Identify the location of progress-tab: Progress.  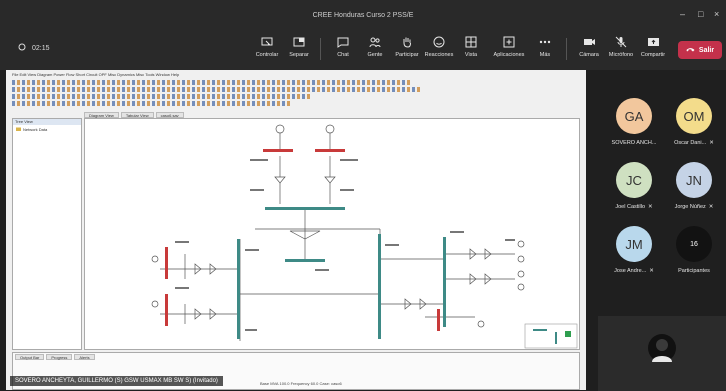
(59, 357).